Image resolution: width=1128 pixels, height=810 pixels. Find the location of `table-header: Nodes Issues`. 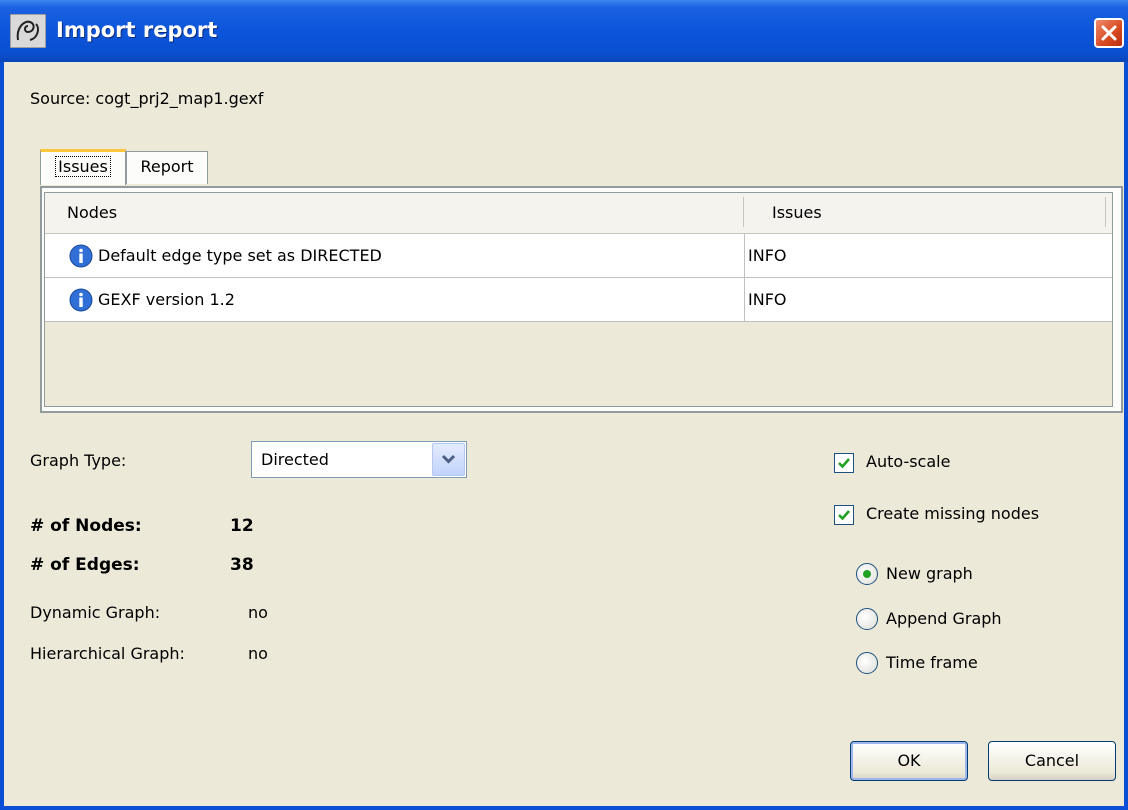

table-header: Nodes Issues is located at coordinates (578, 213).